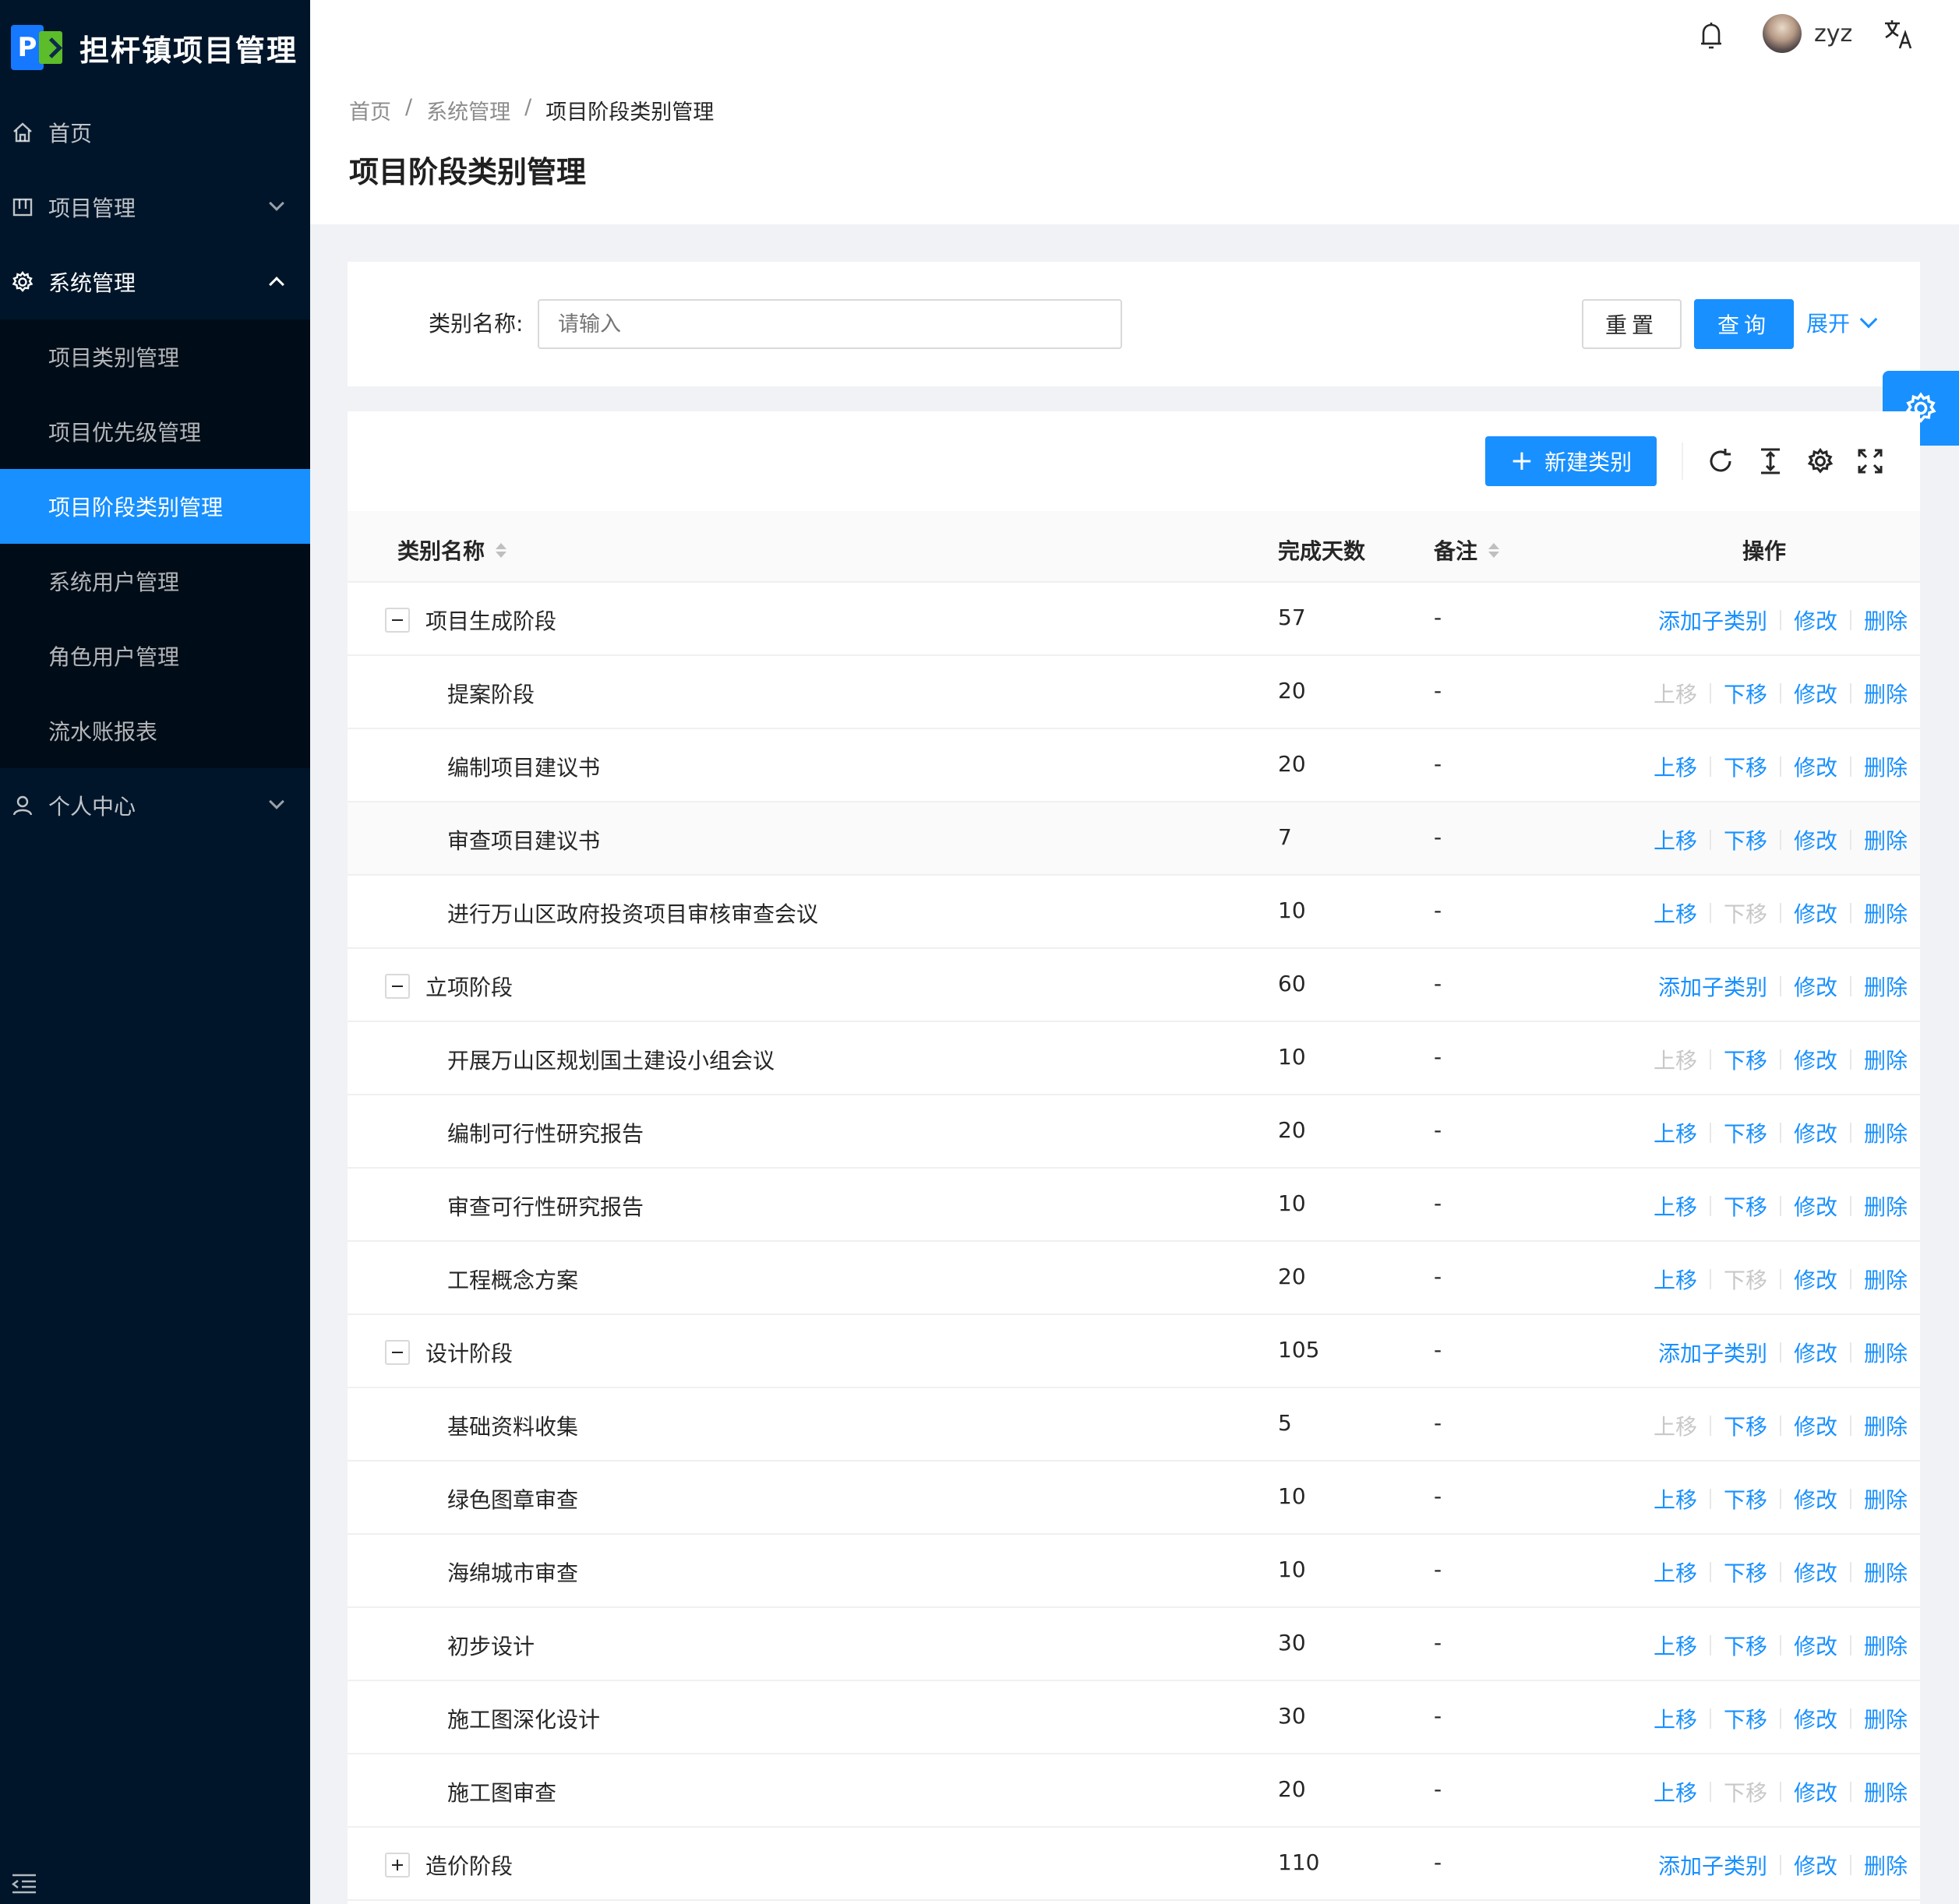 The width and height of the screenshot is (1959, 1904). I want to click on density-icon, so click(1770, 461).